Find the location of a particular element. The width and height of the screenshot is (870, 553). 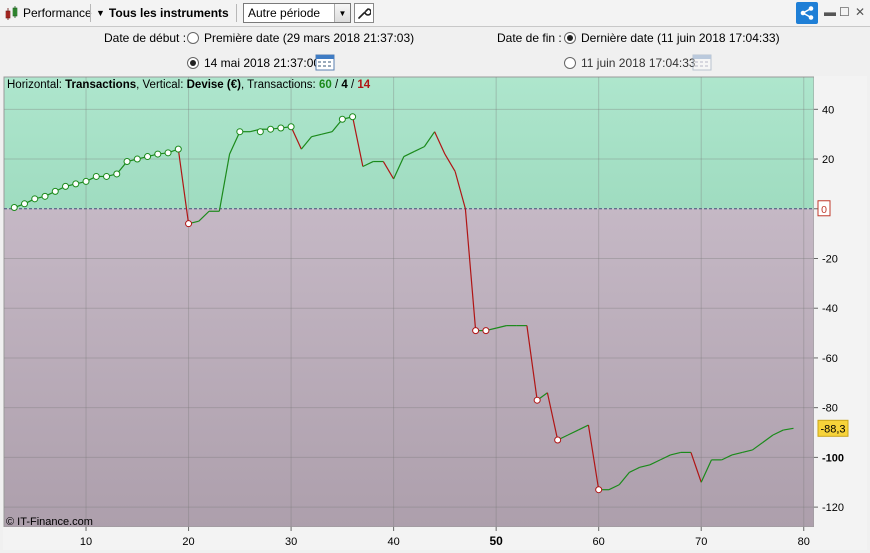

x-tick-label: 40 is located at coordinates (393, 542).